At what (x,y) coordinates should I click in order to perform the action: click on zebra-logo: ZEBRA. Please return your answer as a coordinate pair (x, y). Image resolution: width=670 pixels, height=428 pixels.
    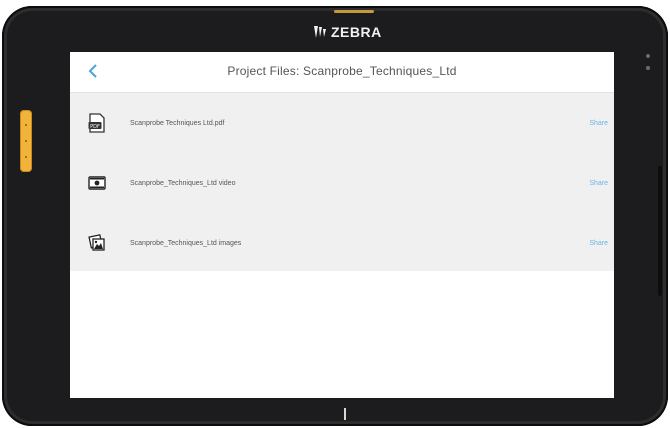
    Looking at the image, I should click on (347, 32).